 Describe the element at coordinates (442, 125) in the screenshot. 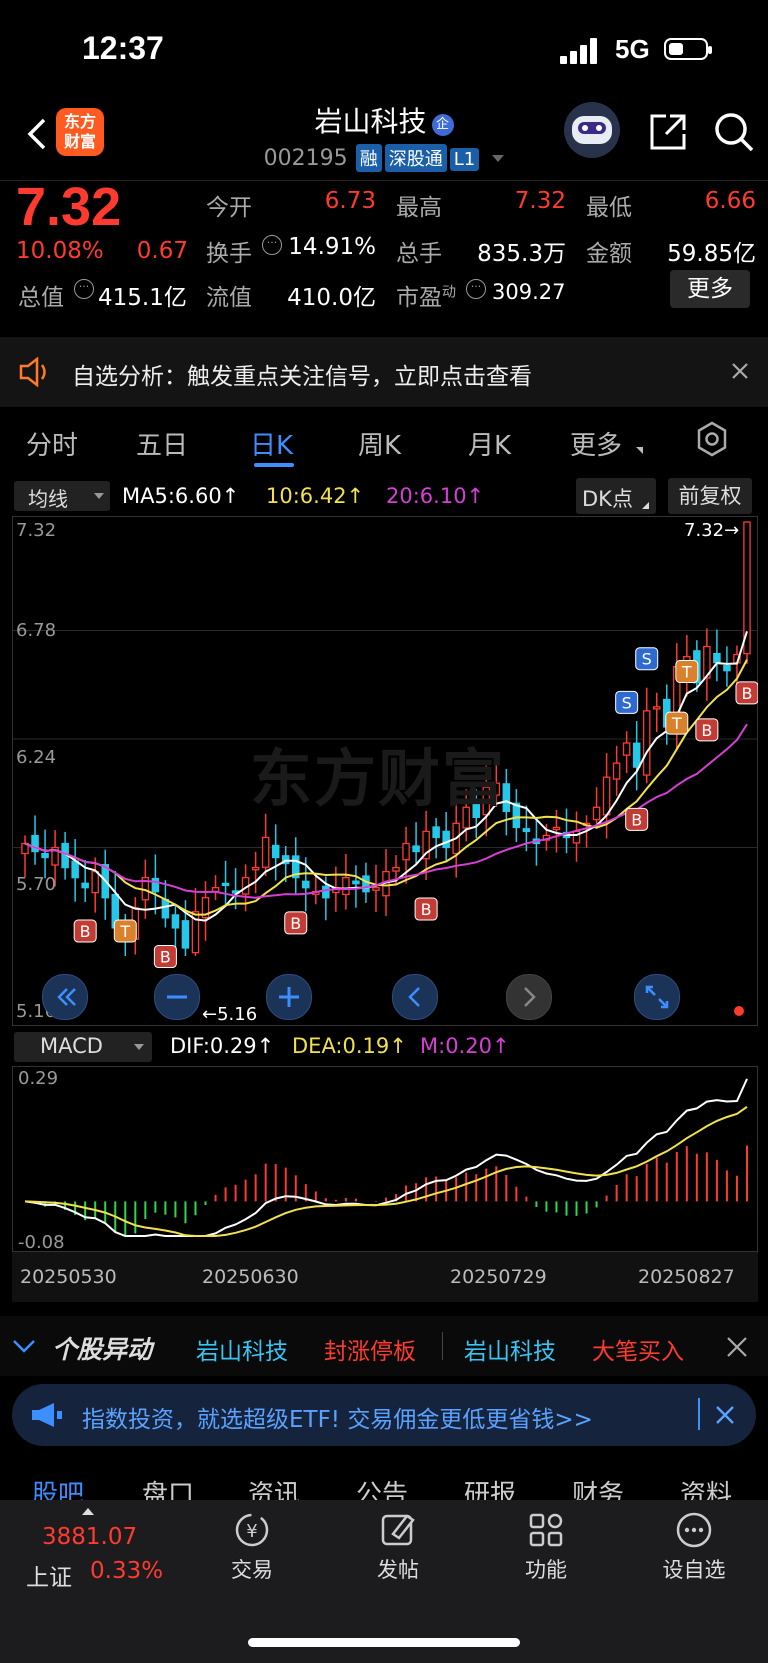

I see `enterprise-icon: 企` at that location.